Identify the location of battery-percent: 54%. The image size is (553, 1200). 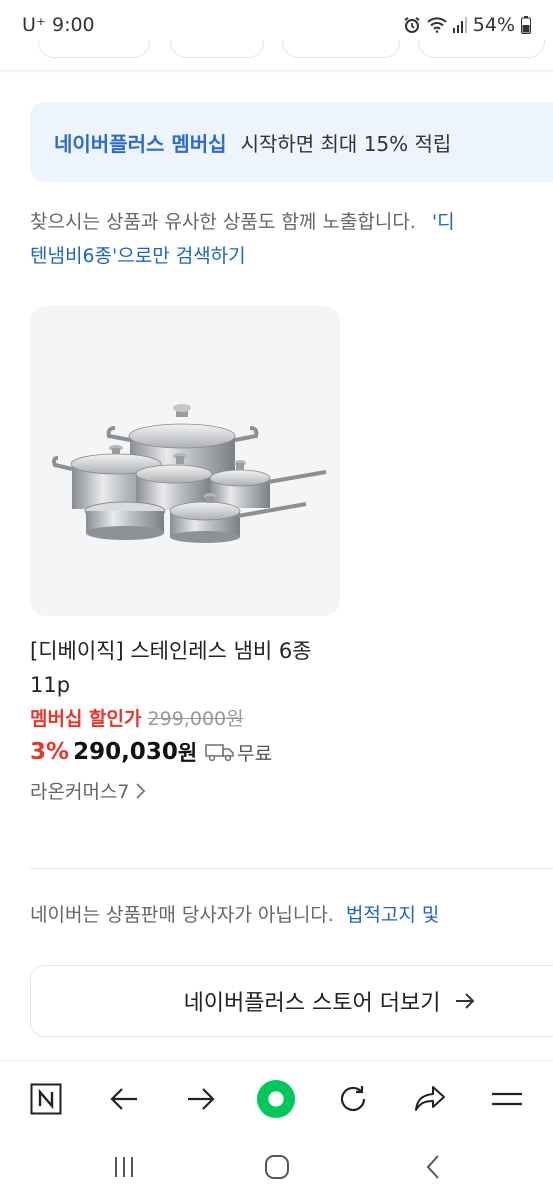
(493, 25).